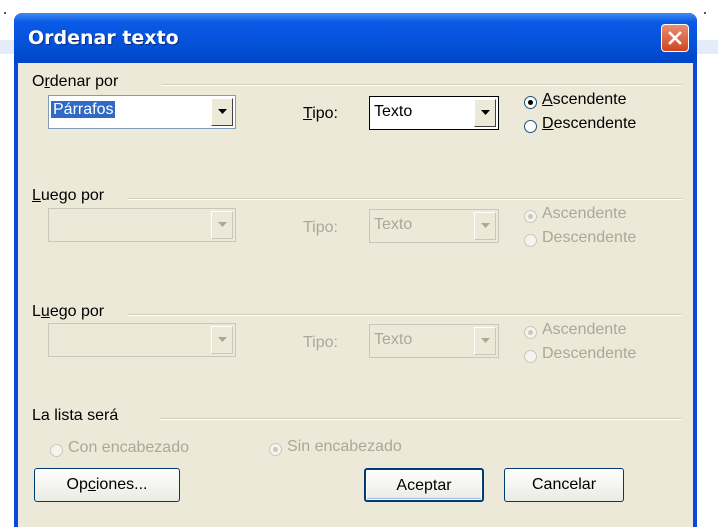 The width and height of the screenshot is (718, 527). What do you see at coordinates (142, 112) in the screenshot?
I see `sort-by-field-select: Párrafos` at bounding box center [142, 112].